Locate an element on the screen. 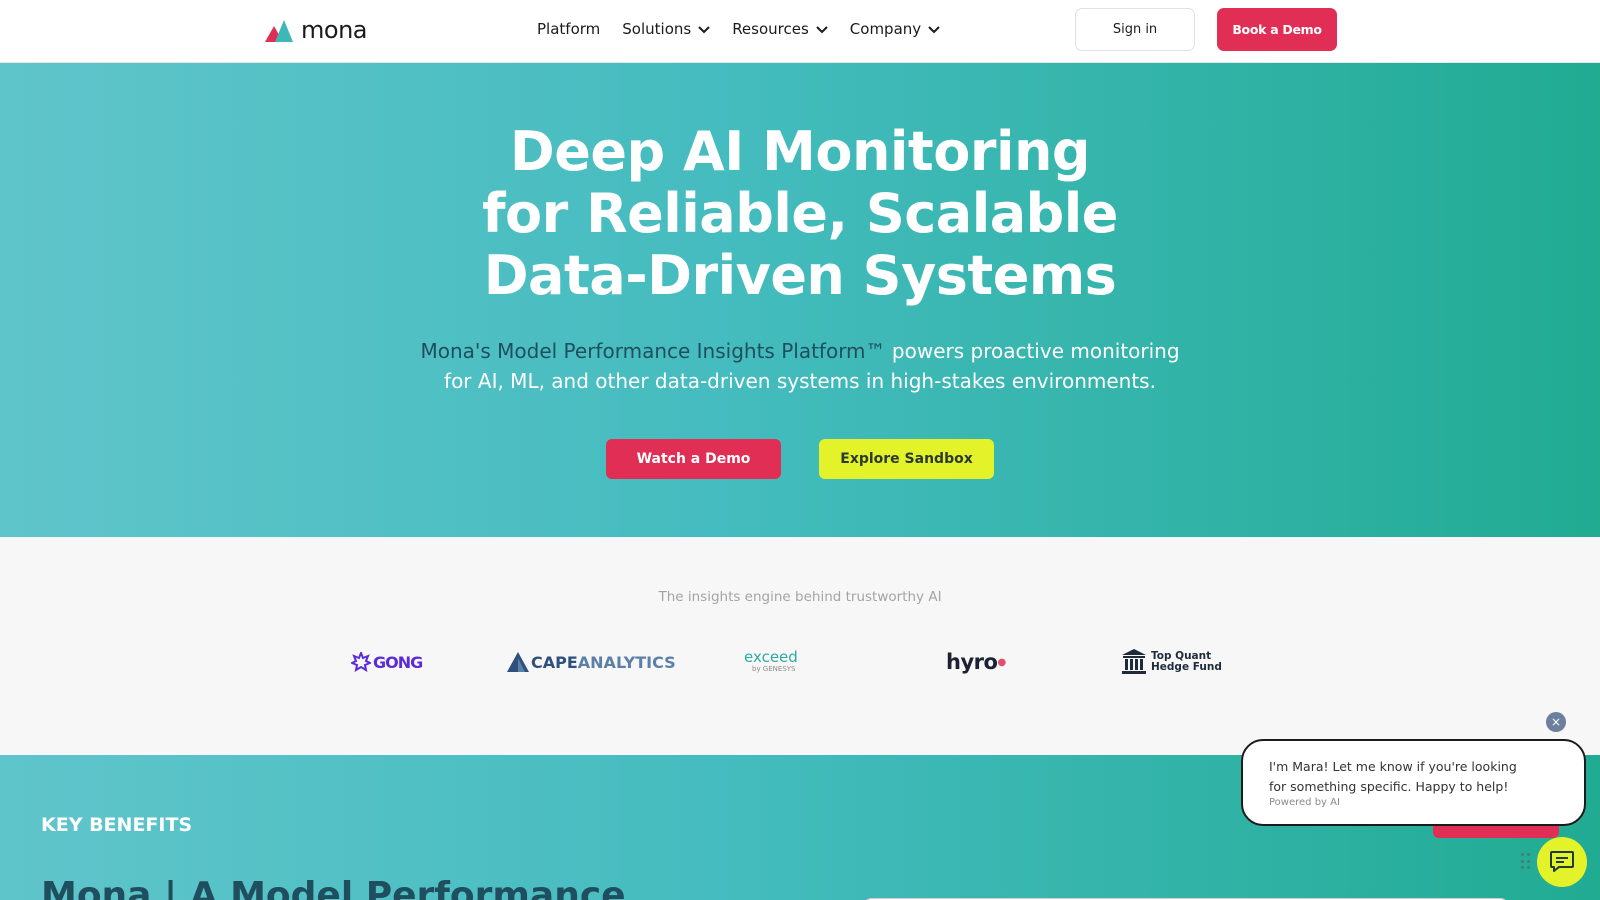  nav-item-label: Platform is located at coordinates (569, 29).